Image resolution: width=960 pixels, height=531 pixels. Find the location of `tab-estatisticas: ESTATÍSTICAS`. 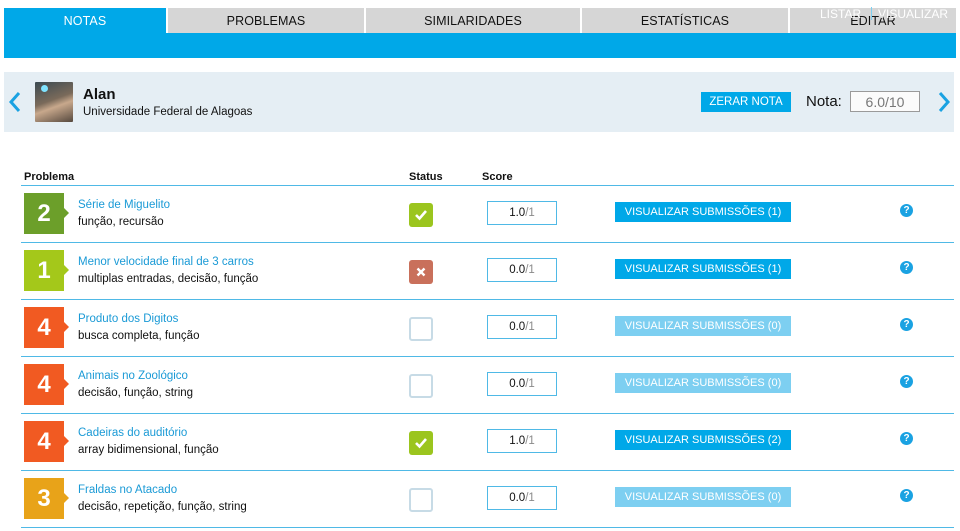

tab-estatisticas: ESTATÍSTICAS is located at coordinates (685, 20).